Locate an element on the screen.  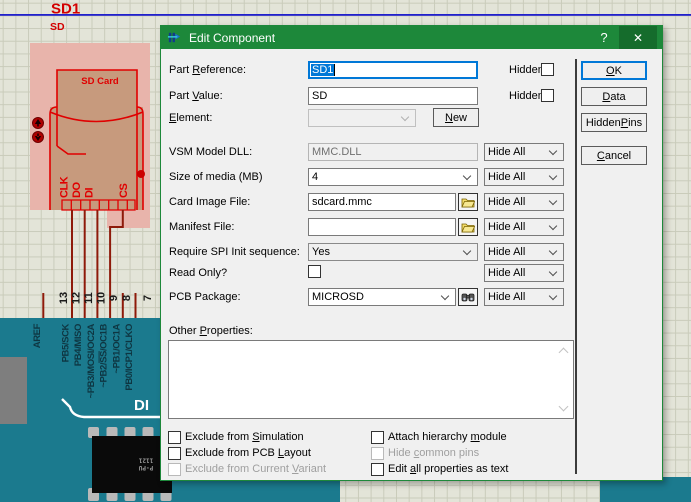
close-button: ✕ is located at coordinates (638, 37).